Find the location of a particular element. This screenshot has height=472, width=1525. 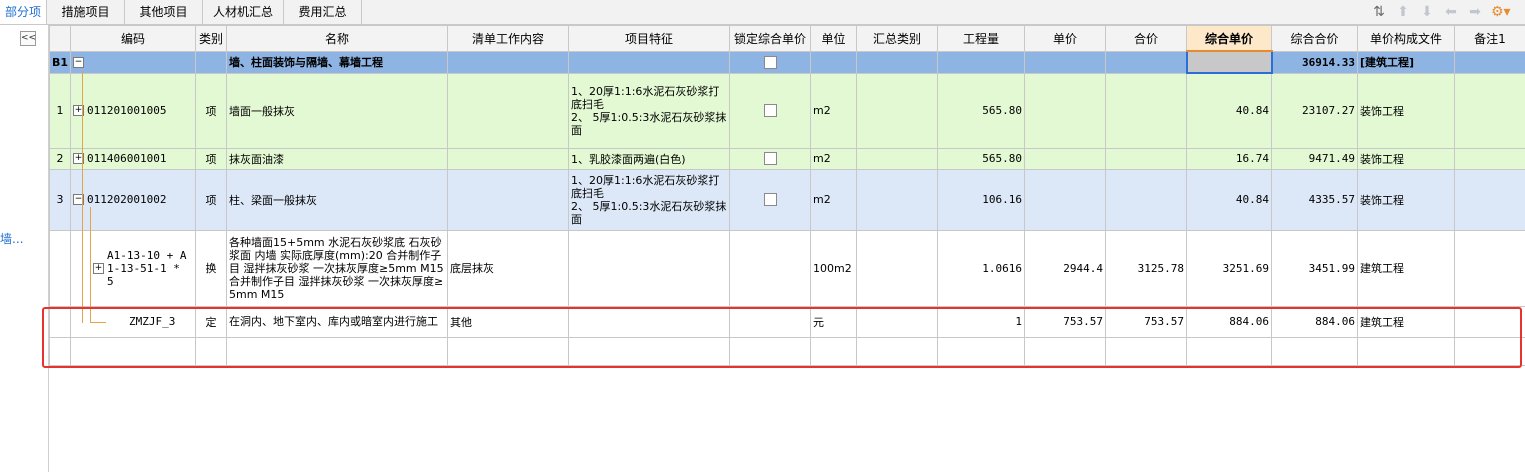

collapse-panel-button: << is located at coordinates (28, 38).